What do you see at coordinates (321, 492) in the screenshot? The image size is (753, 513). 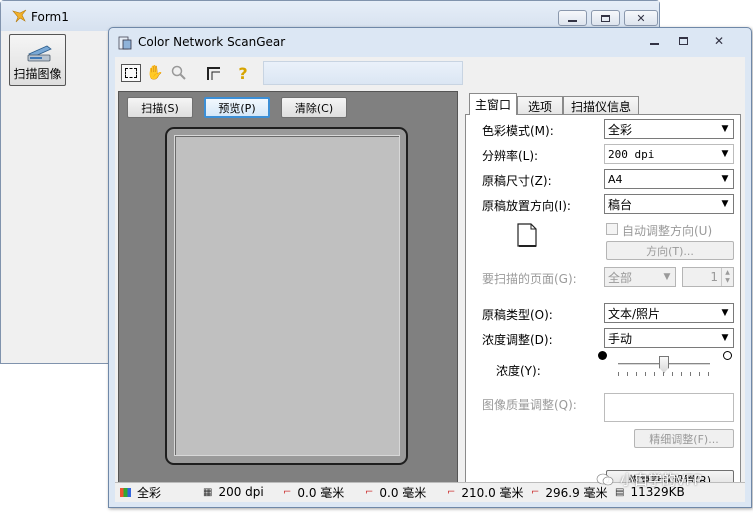 I see `status-x-offset-value: 0.0 毫米` at bounding box center [321, 492].